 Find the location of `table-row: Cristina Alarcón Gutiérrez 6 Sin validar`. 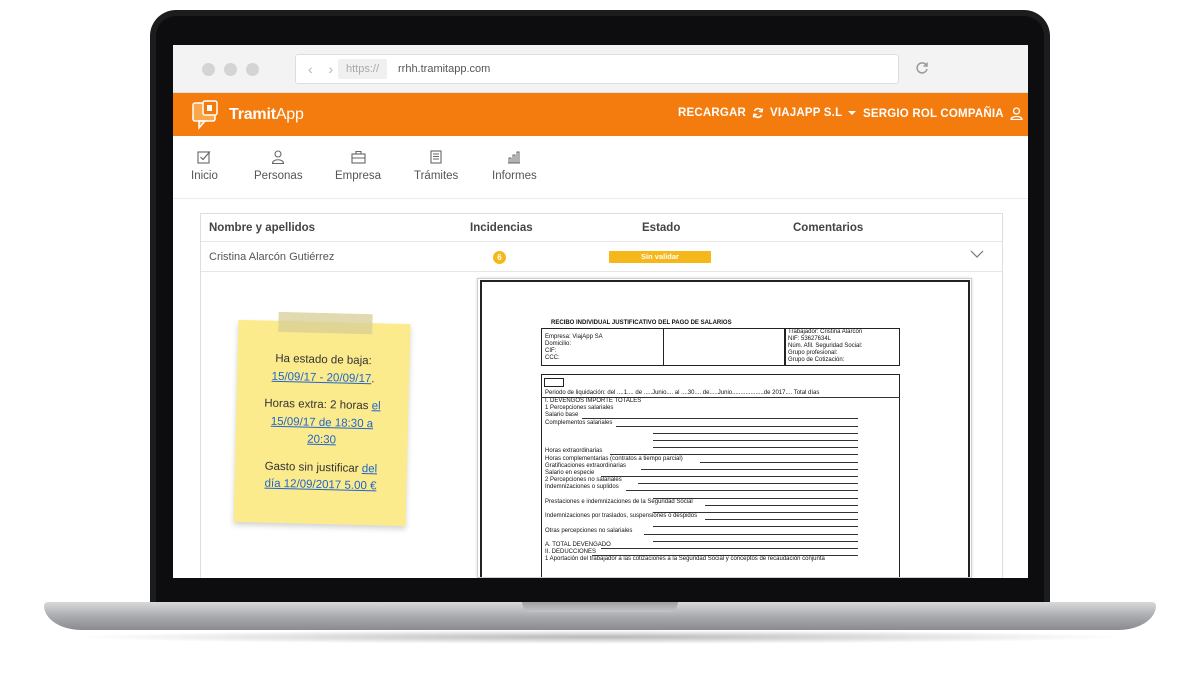

table-row: Cristina Alarcón Gutiérrez 6 Sin validar is located at coordinates (601, 257).